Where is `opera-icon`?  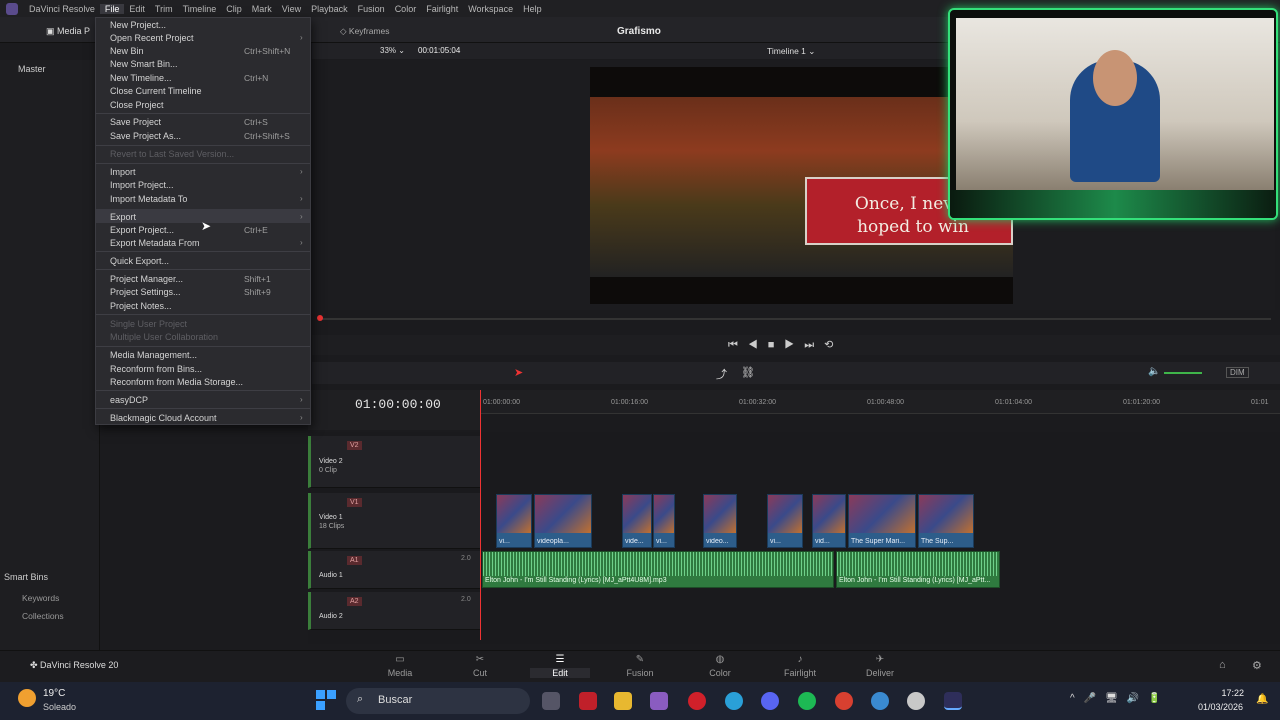
opera-icon is located at coordinates (697, 701).